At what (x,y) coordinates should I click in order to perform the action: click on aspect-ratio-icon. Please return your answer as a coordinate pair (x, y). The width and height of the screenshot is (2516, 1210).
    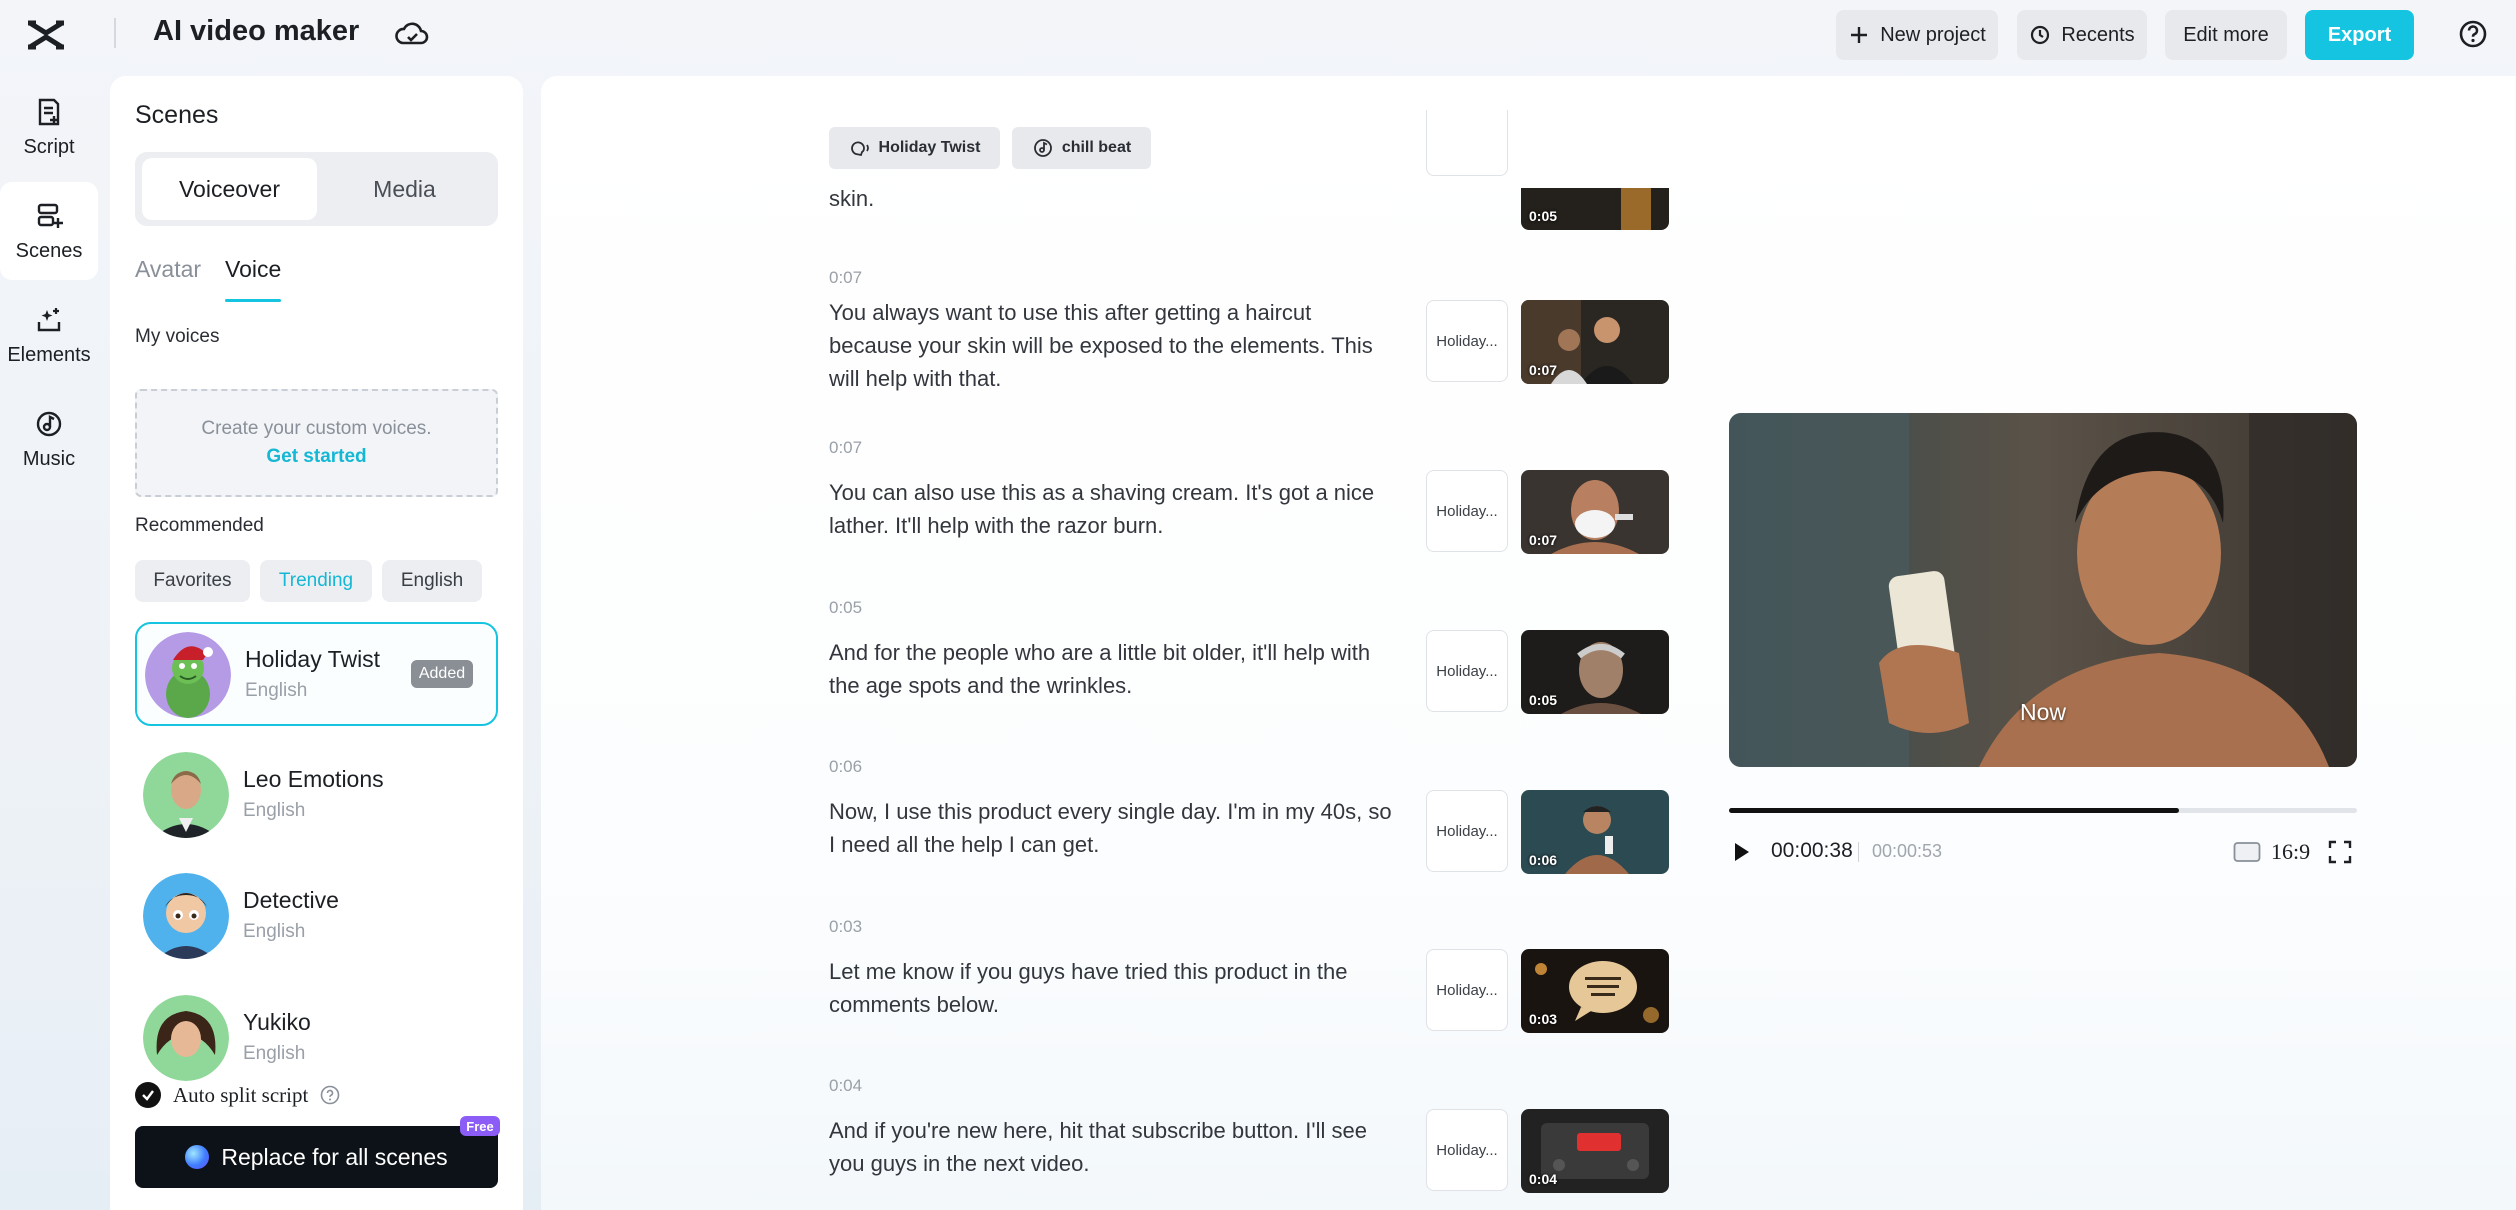
    Looking at the image, I should click on (2247, 852).